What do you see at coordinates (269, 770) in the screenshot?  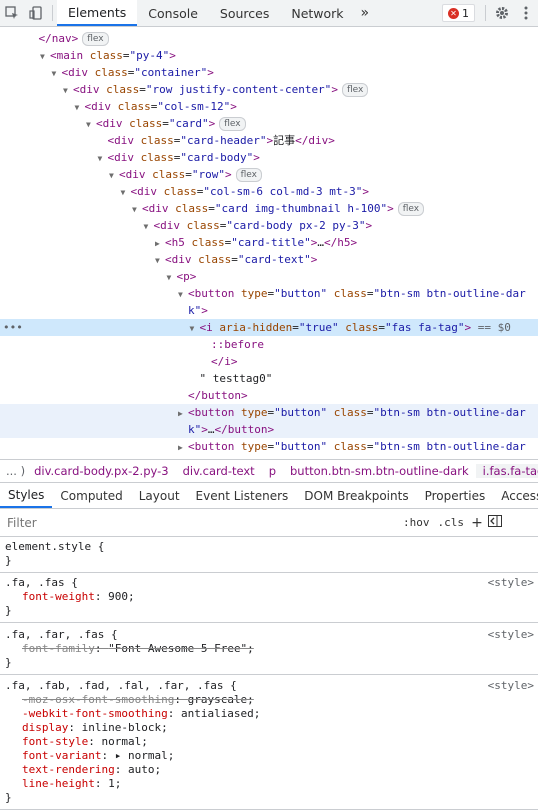 I see `style-property: text-rendering: auto;` at bounding box center [269, 770].